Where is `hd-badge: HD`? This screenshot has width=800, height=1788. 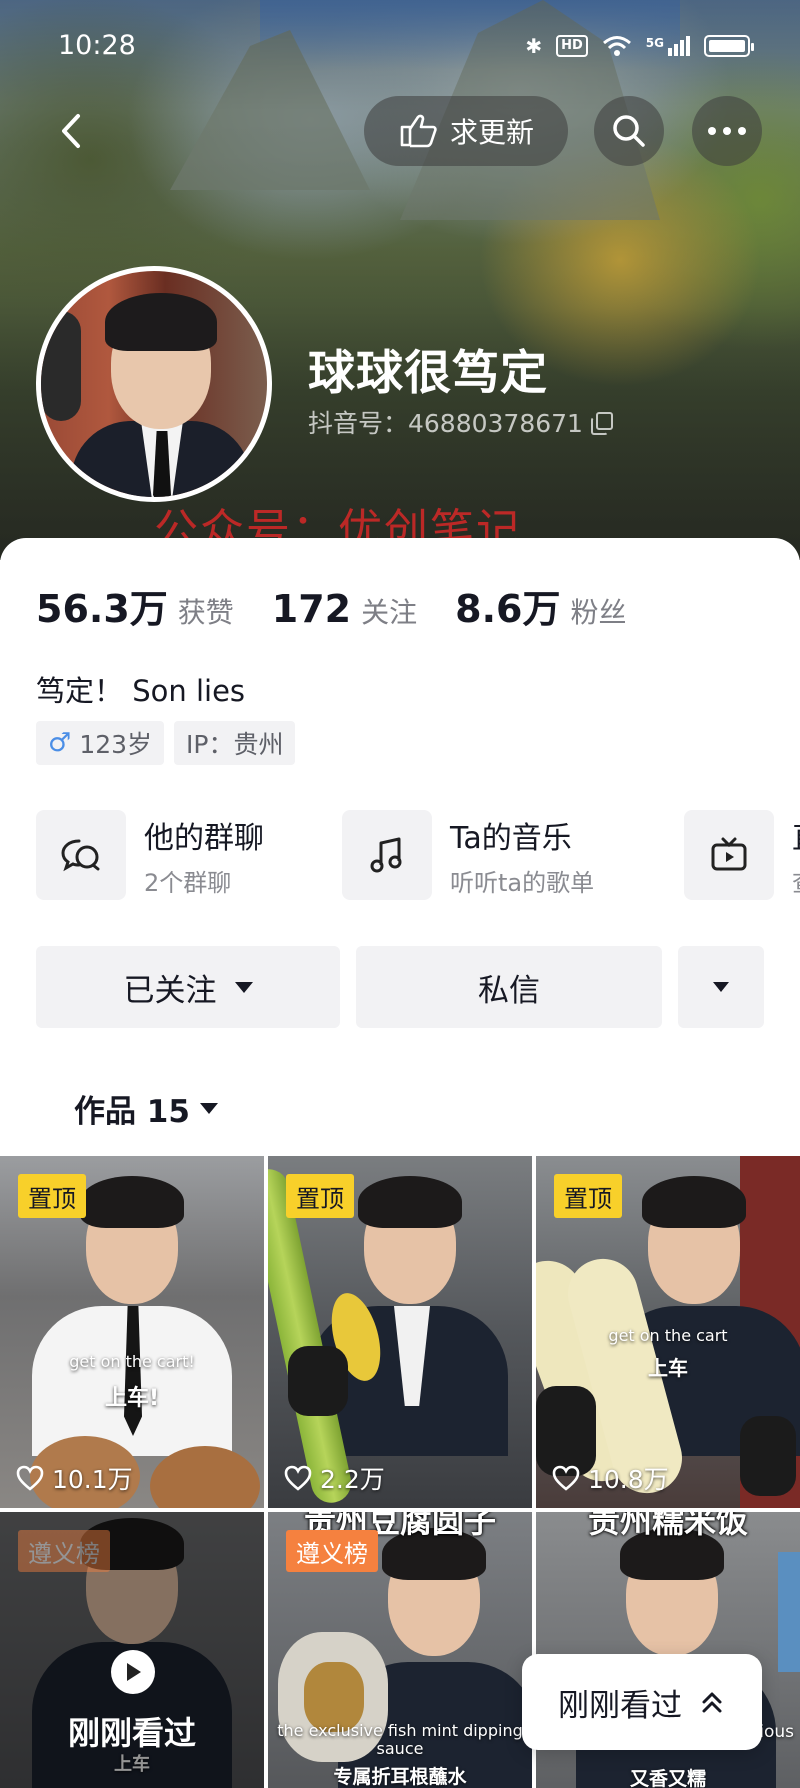 hd-badge: HD is located at coordinates (572, 46).